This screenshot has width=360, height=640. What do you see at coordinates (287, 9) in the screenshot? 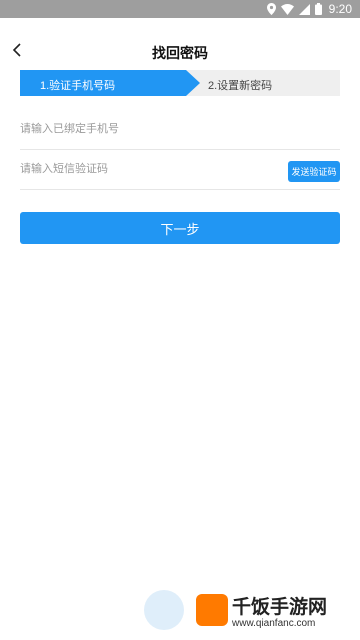
I see `wifi-icon` at bounding box center [287, 9].